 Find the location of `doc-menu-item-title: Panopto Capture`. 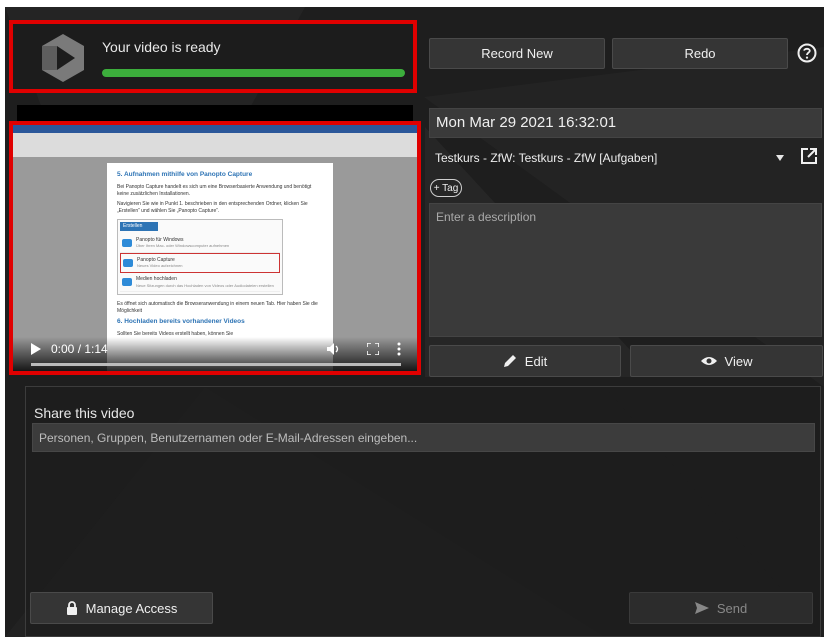

doc-menu-item-title: Panopto Capture is located at coordinates (156, 259).